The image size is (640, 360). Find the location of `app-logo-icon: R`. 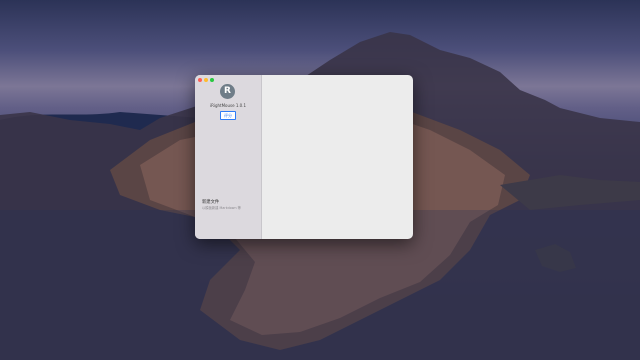

app-logo-icon: R is located at coordinates (227, 91).